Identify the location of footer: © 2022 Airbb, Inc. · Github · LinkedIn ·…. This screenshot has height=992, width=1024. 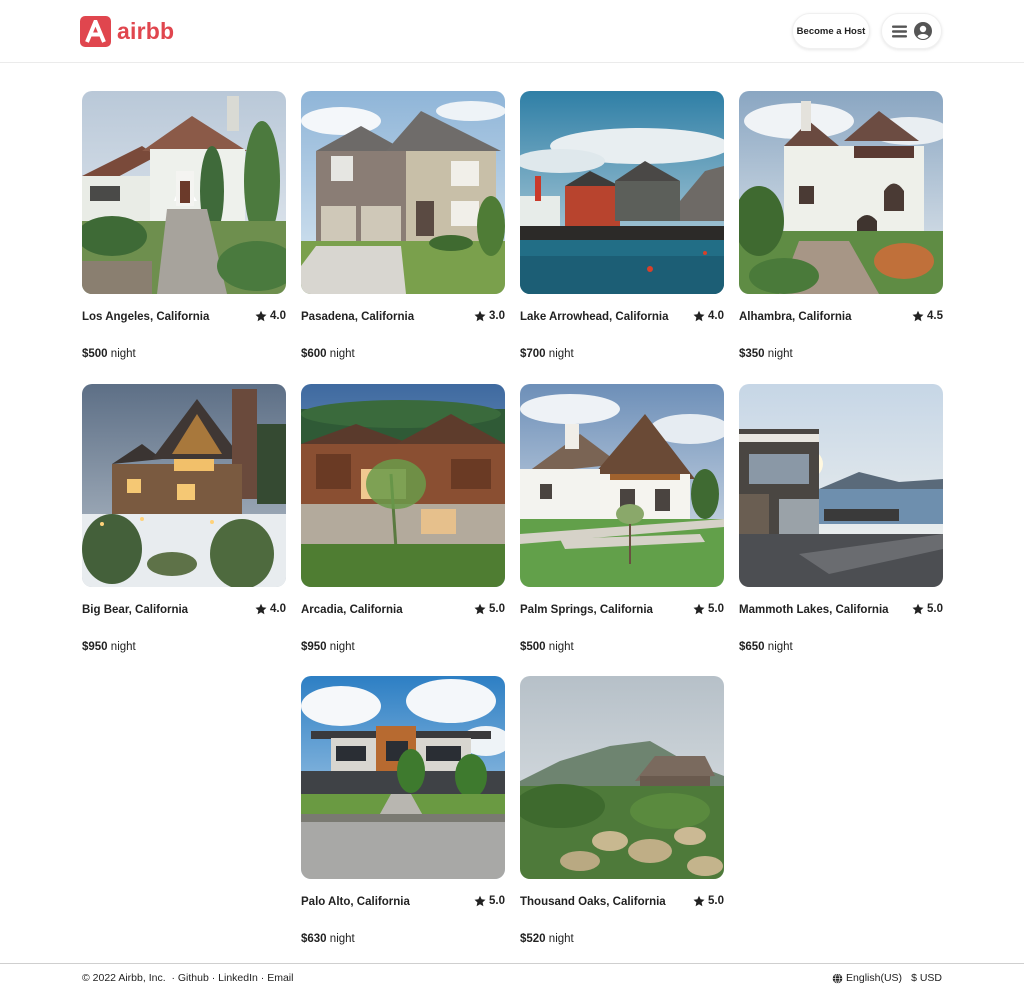
(512, 977).